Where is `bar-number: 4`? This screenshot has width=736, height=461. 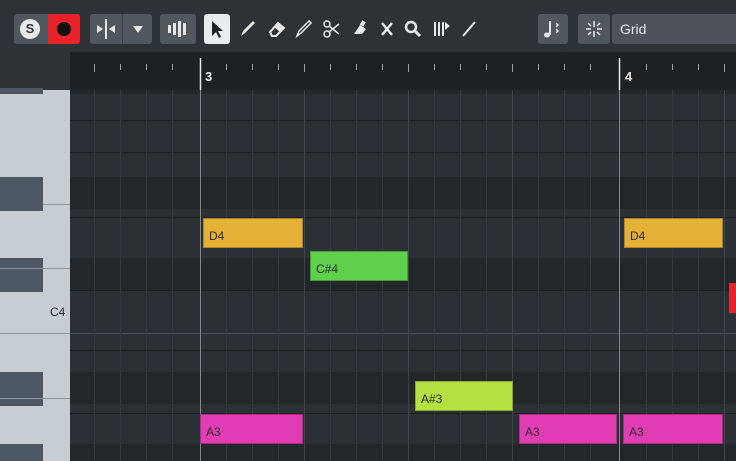
bar-number: 4 is located at coordinates (629, 76).